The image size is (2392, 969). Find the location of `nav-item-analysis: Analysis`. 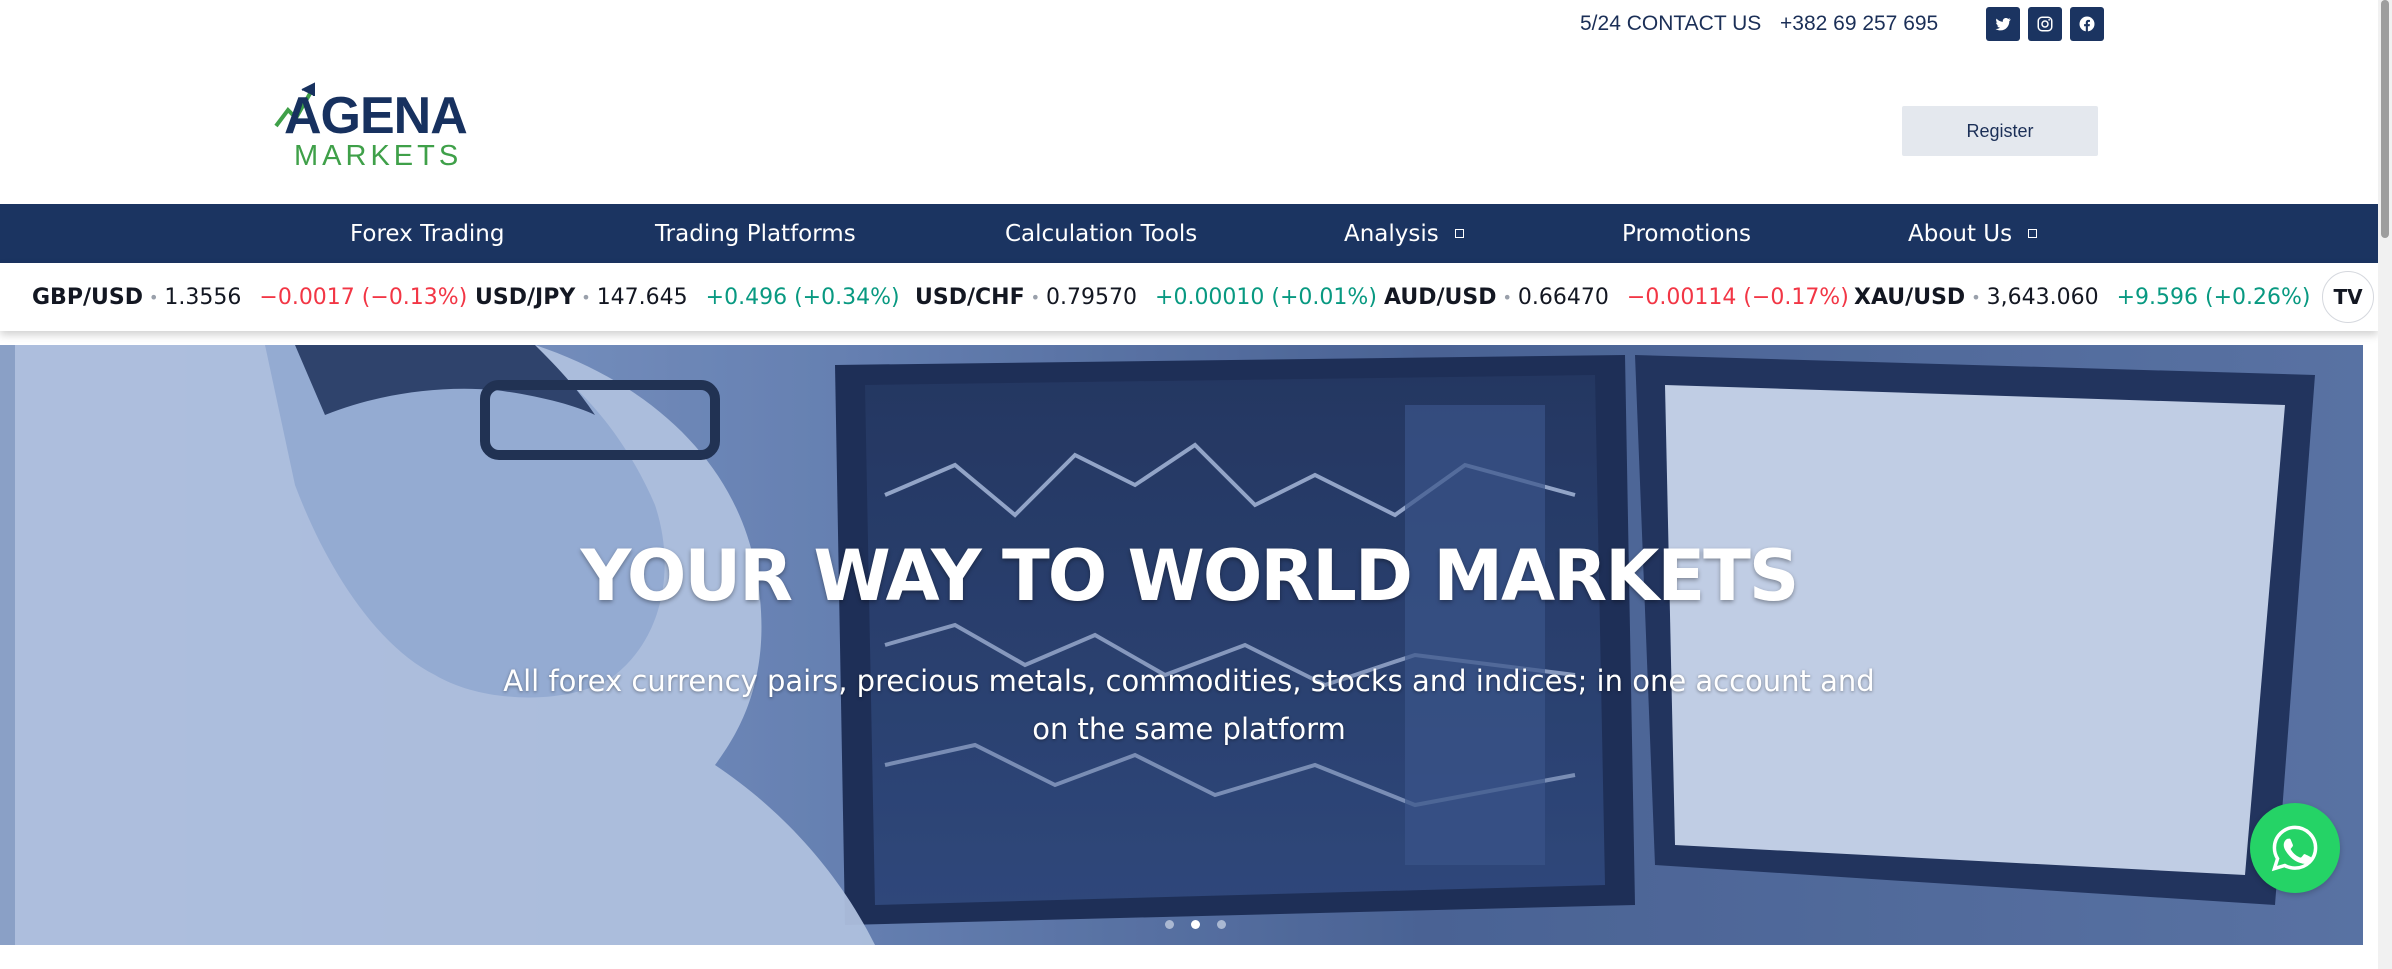

nav-item-analysis: Analysis is located at coordinates (1404, 233).